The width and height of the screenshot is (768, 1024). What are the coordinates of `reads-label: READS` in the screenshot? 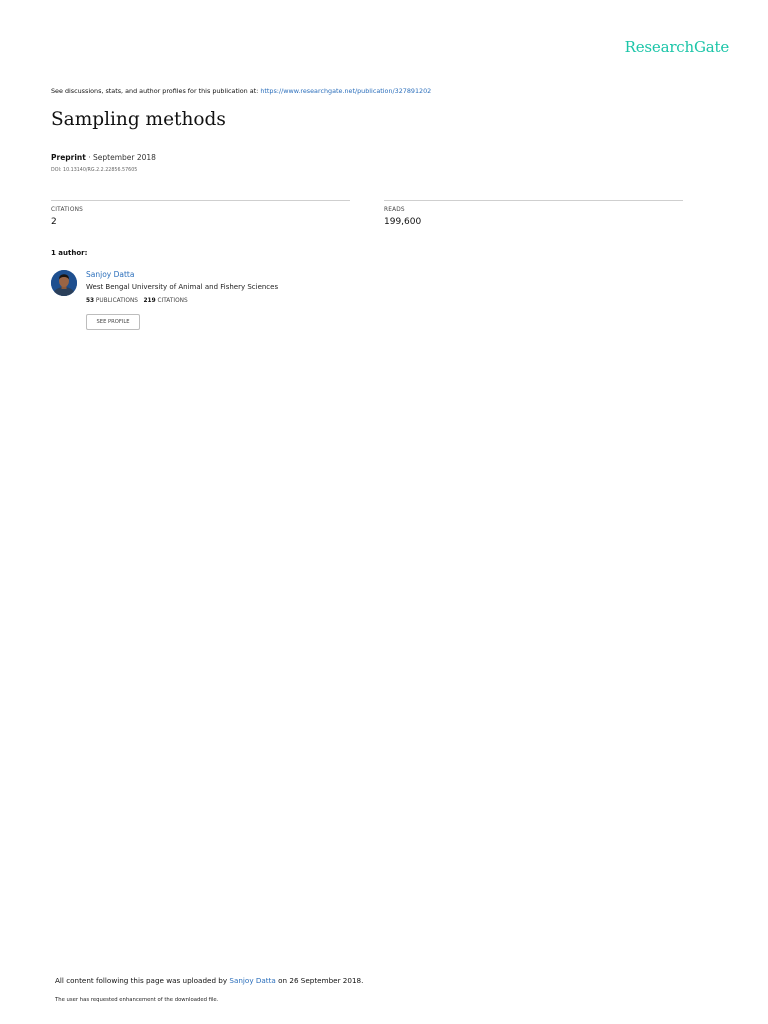 It's located at (394, 210).